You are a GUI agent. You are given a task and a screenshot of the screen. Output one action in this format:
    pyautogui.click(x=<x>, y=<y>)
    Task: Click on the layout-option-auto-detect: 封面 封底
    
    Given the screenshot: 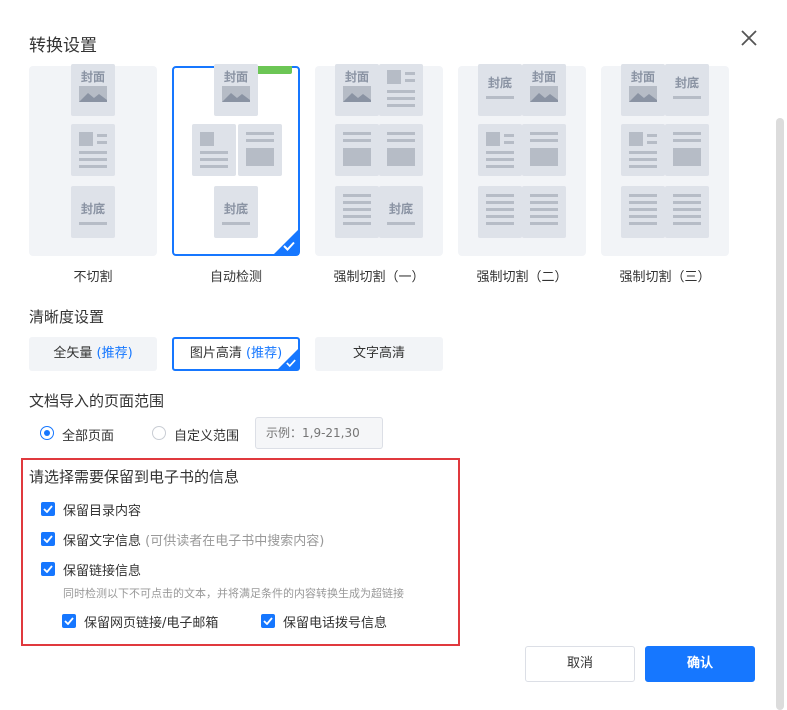 What is the action you would take?
    pyautogui.click(x=236, y=160)
    